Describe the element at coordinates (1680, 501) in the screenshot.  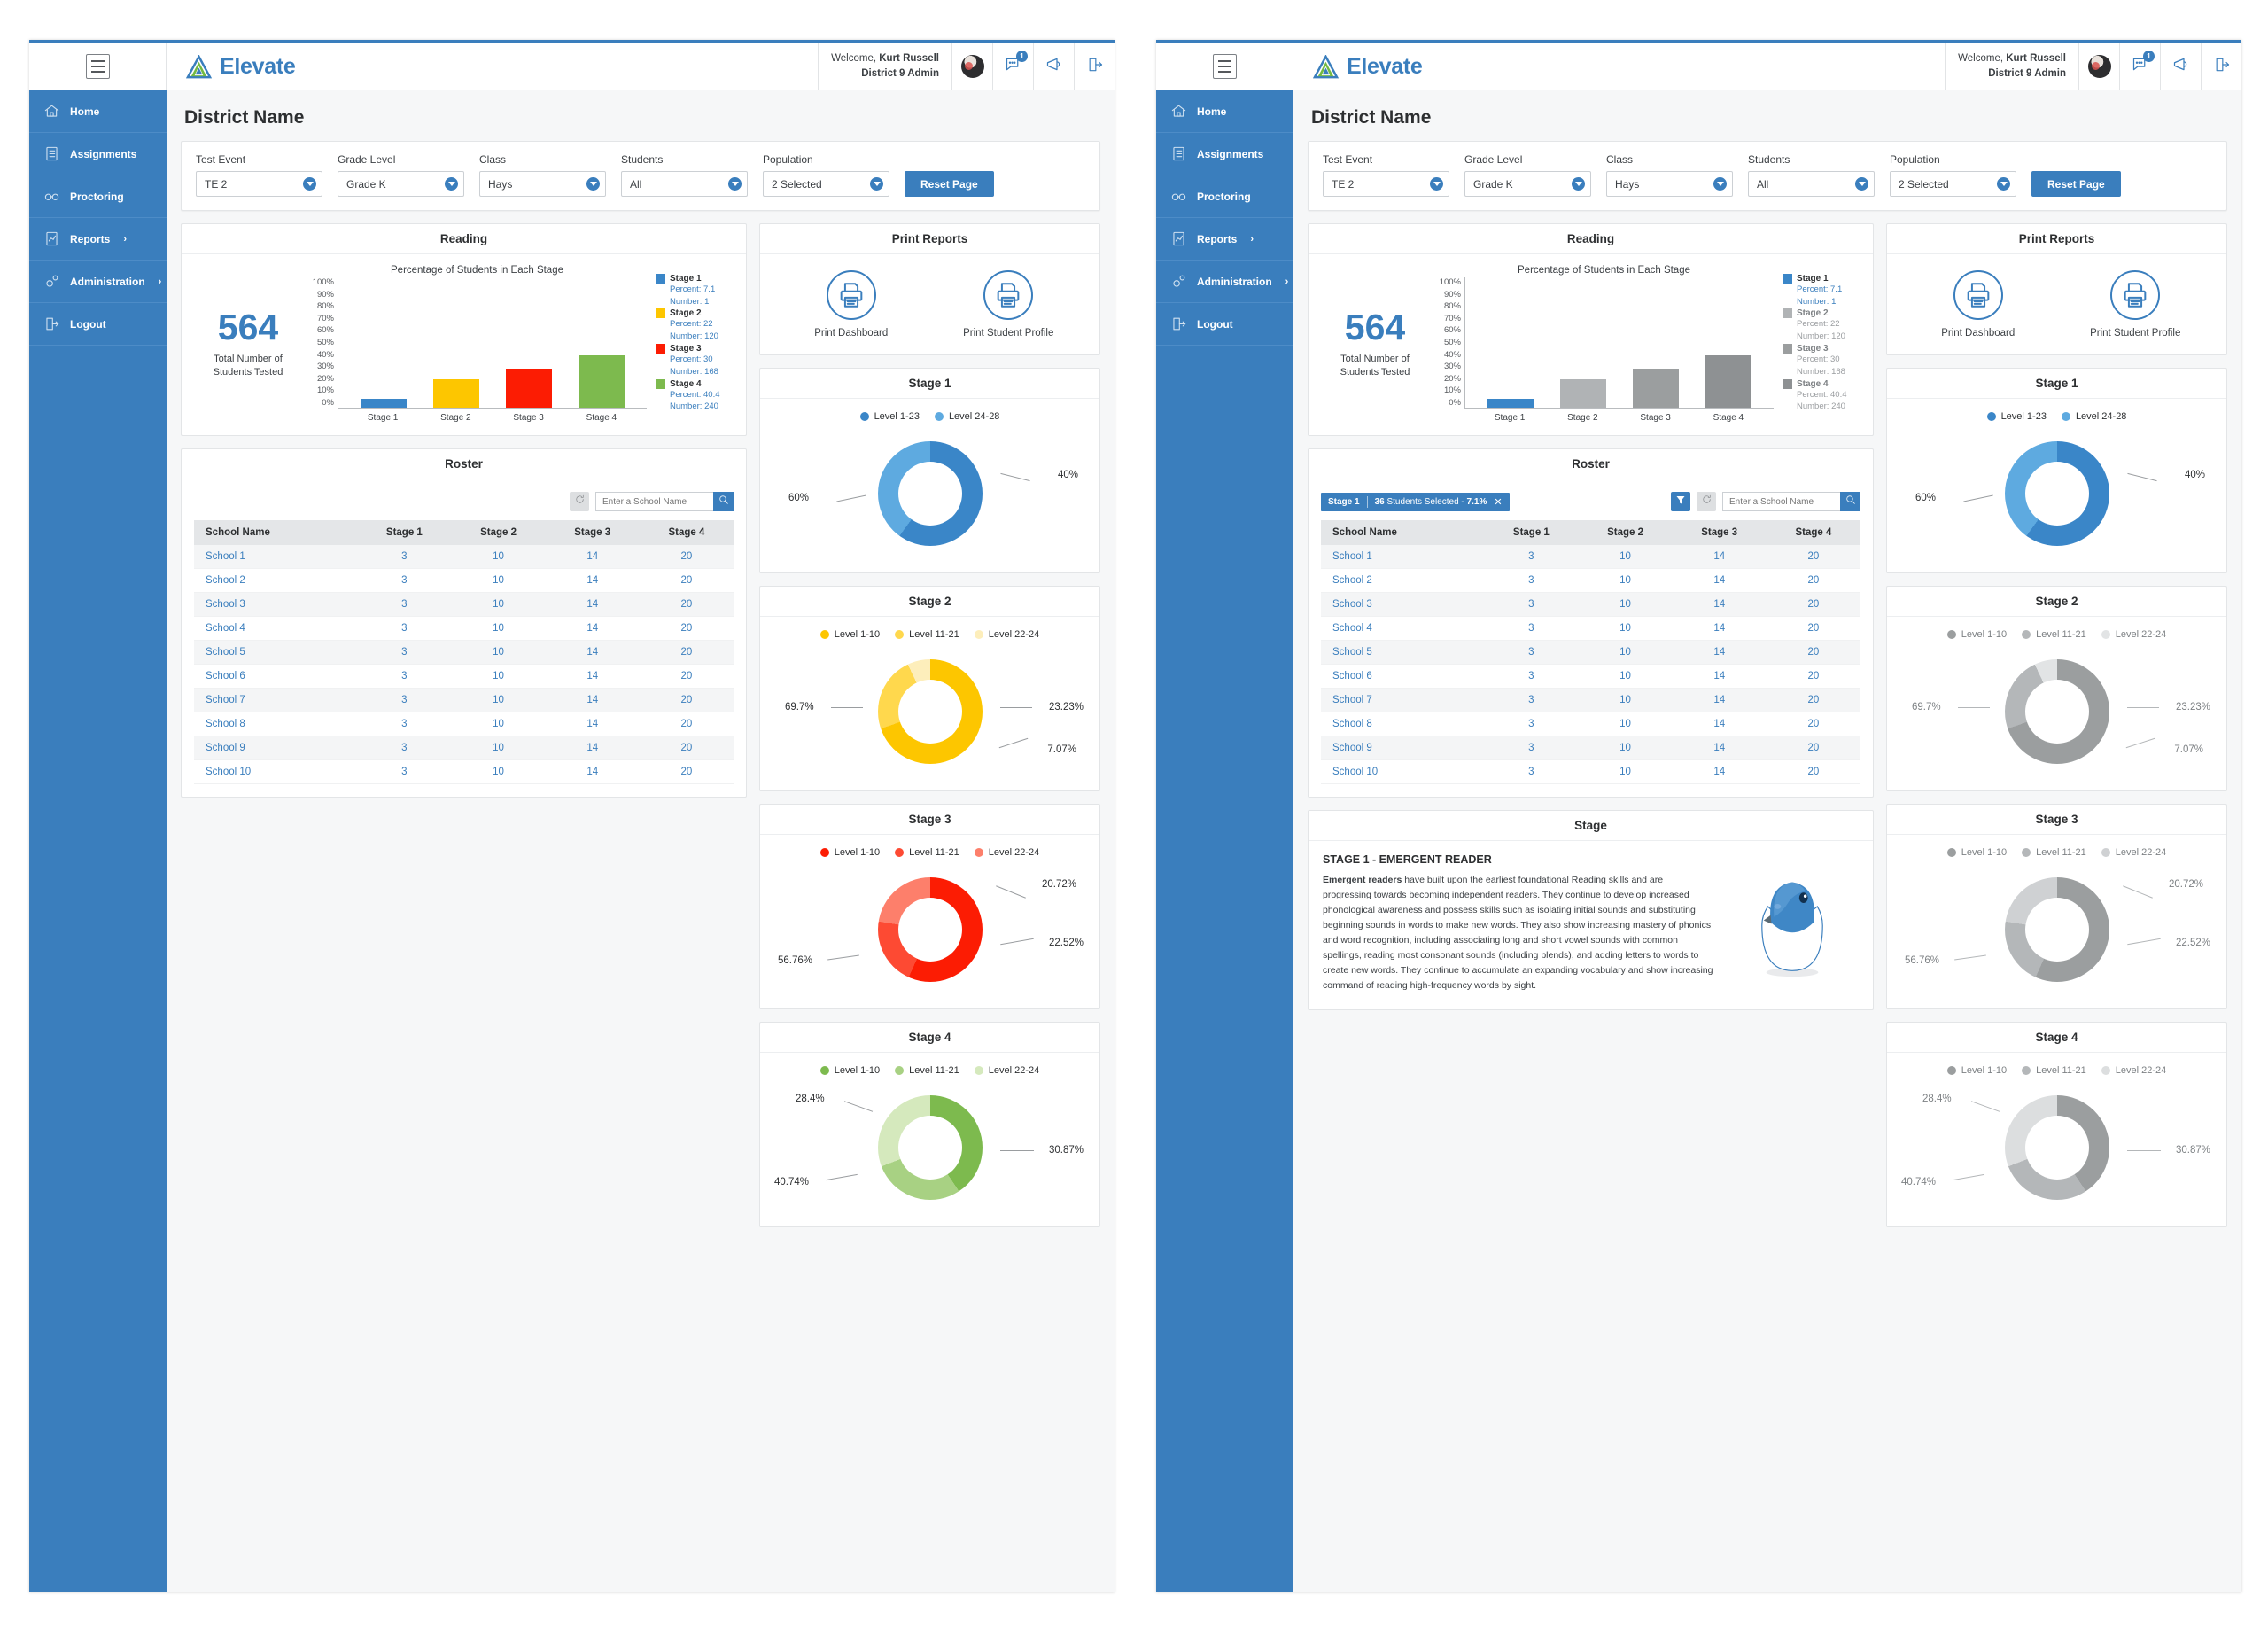
I see `filter-button` at that location.